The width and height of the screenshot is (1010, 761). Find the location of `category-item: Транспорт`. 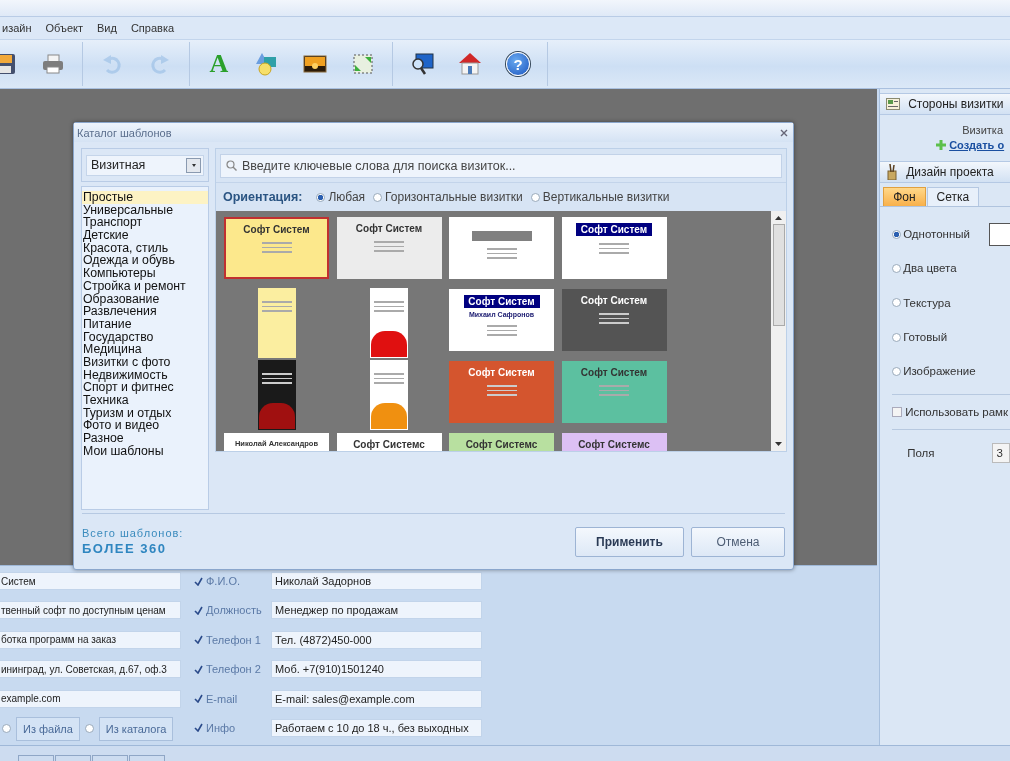

category-item: Транспорт is located at coordinates (145, 223).